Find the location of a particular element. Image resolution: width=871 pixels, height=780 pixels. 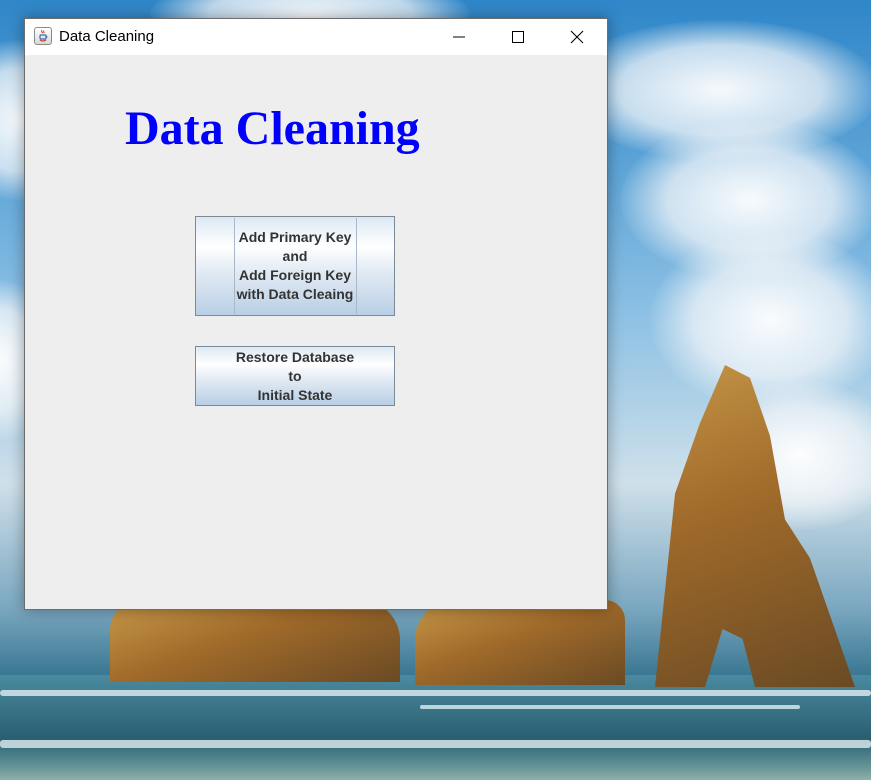

restore-database-button-label: Restore Database to Initial State is located at coordinates (295, 376).